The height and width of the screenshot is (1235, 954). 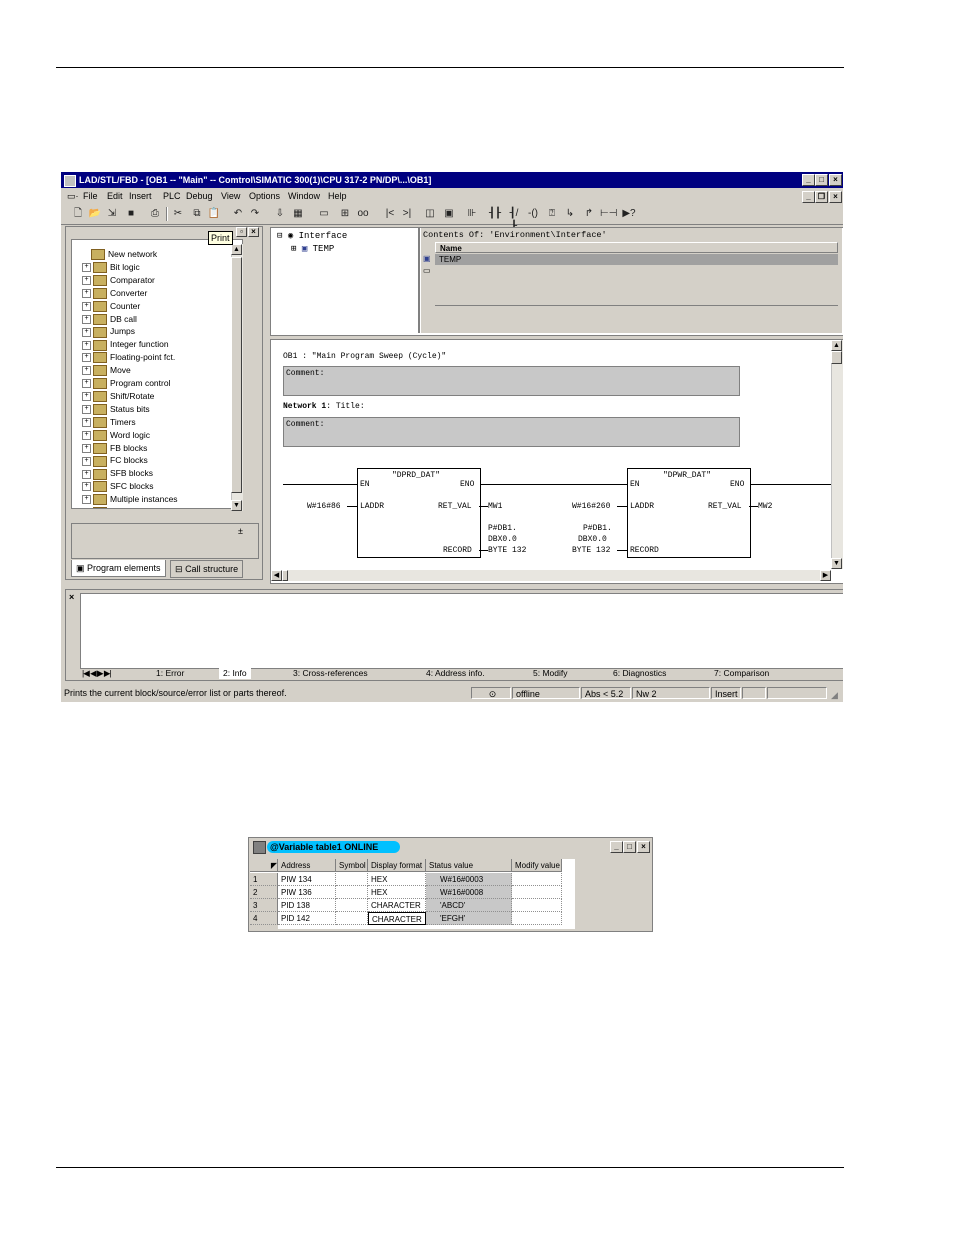 What do you see at coordinates (117, 473) in the screenshot?
I see `tree-item: + SFB blocks` at bounding box center [117, 473].